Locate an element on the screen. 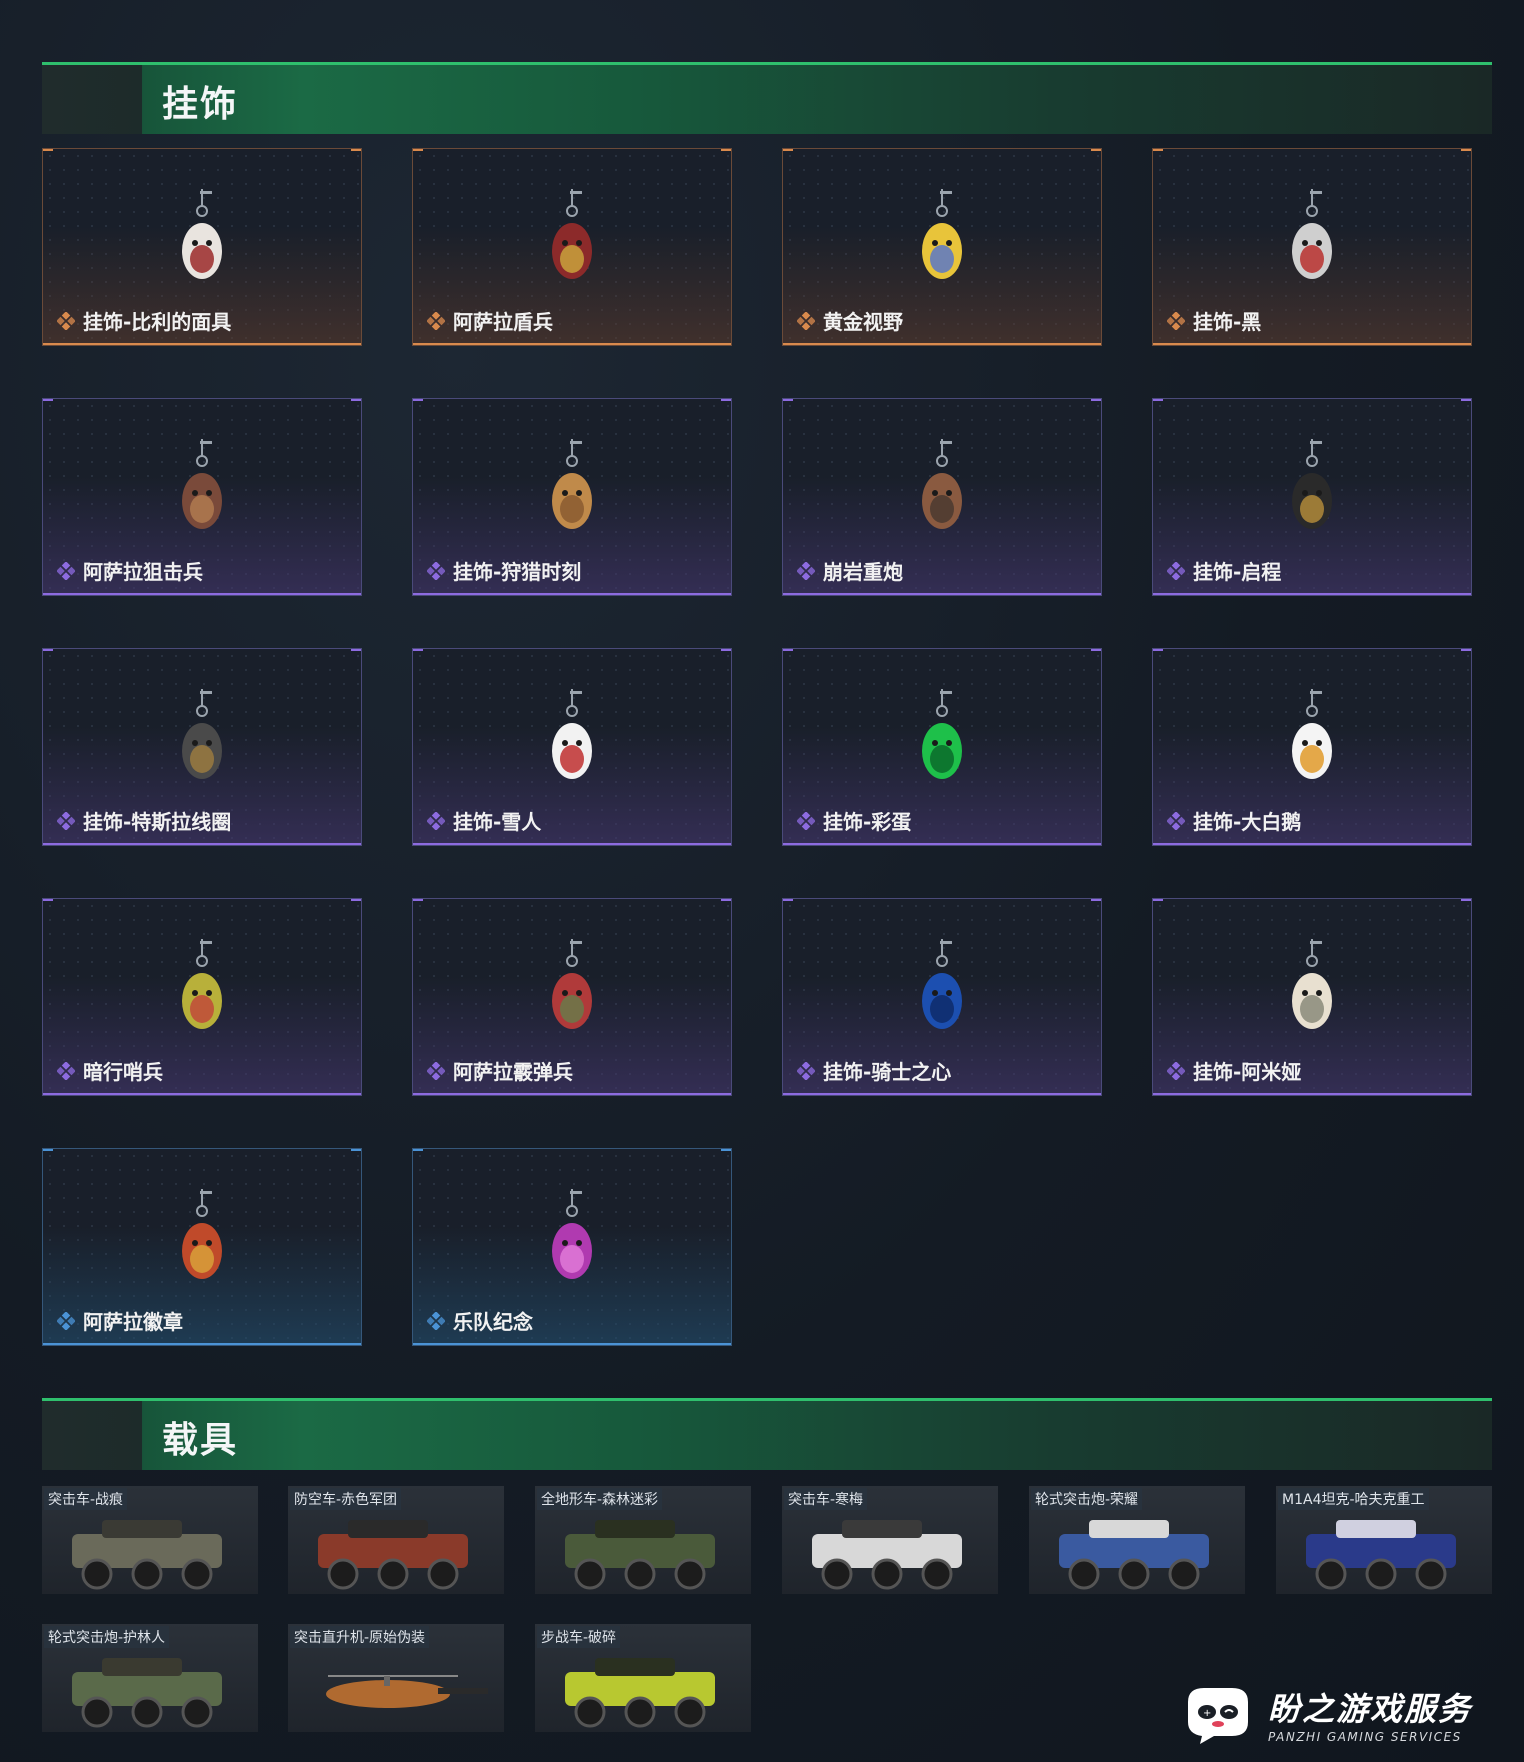 The image size is (1524, 1762). charm-label-row: 黄金视野 is located at coordinates (850, 320).